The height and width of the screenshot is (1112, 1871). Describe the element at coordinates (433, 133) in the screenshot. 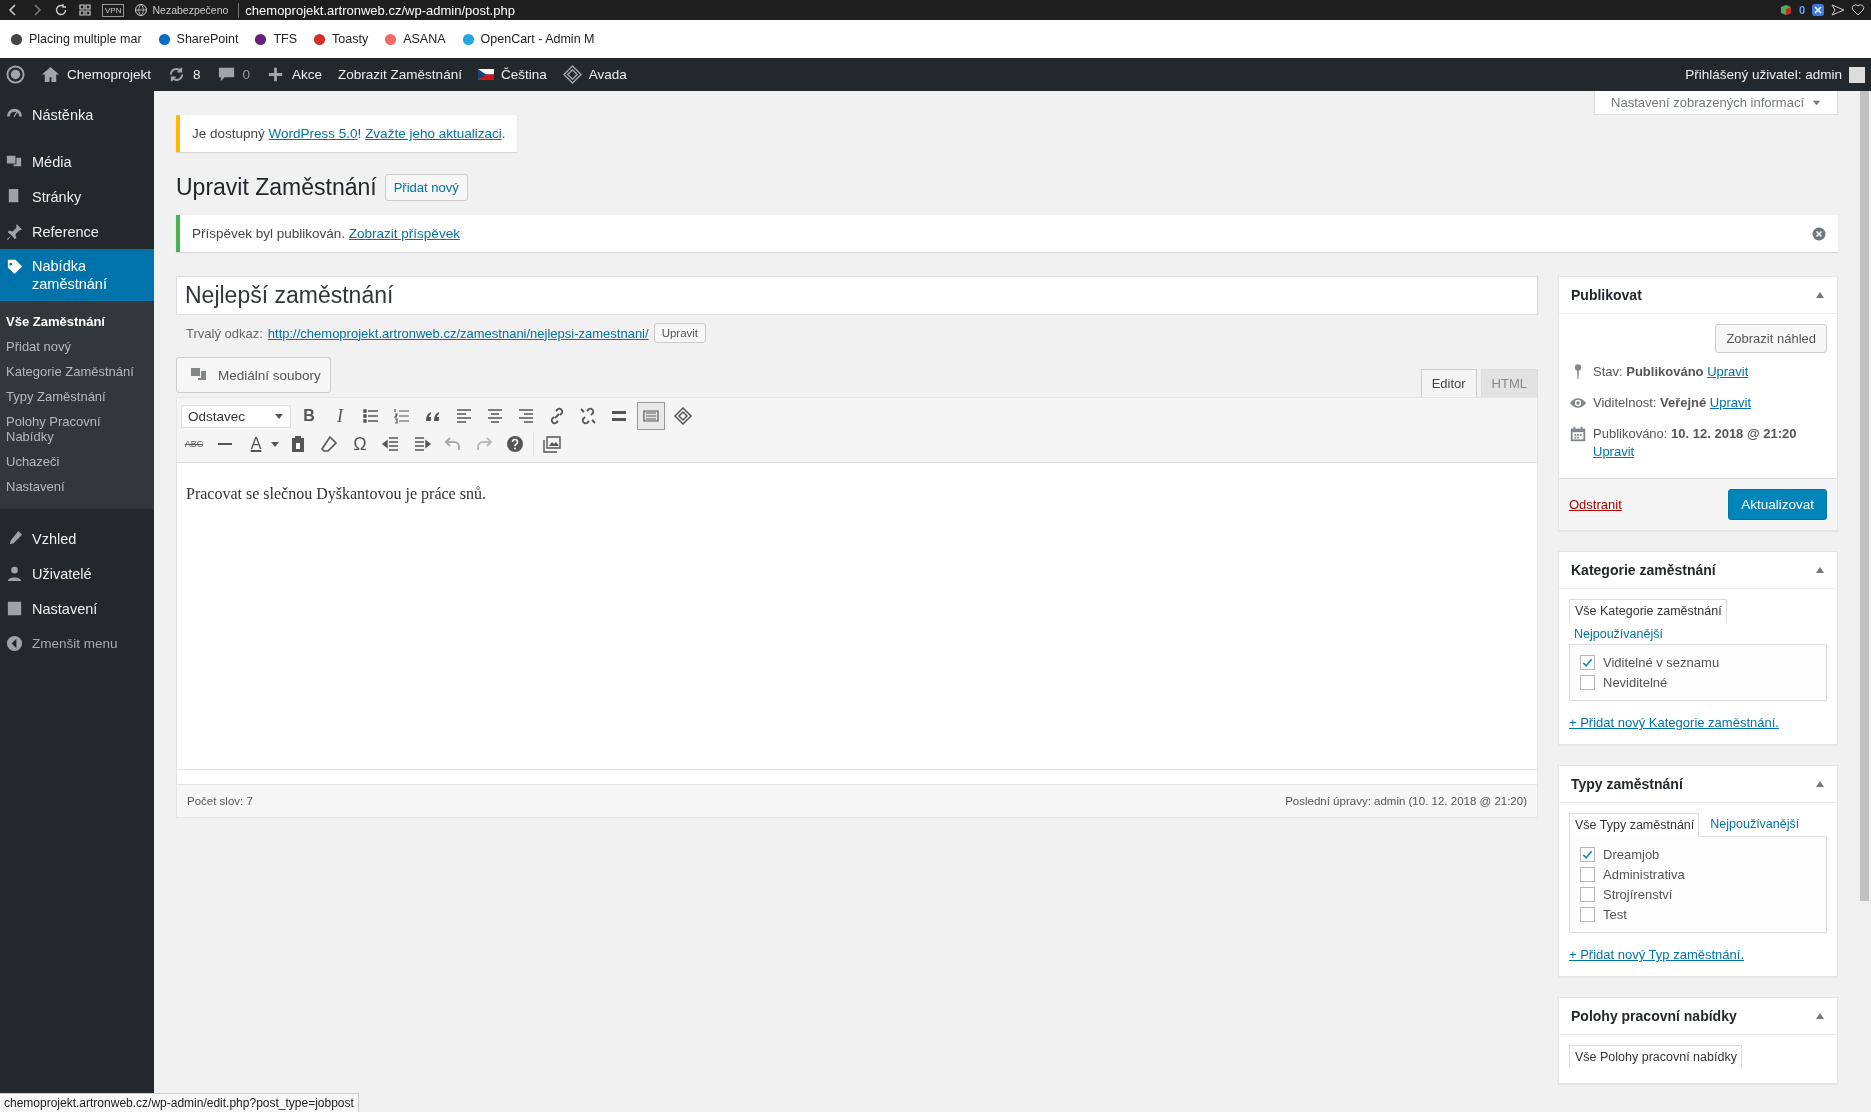

I see `update-link: Zvažte jeho aktualizaci` at that location.